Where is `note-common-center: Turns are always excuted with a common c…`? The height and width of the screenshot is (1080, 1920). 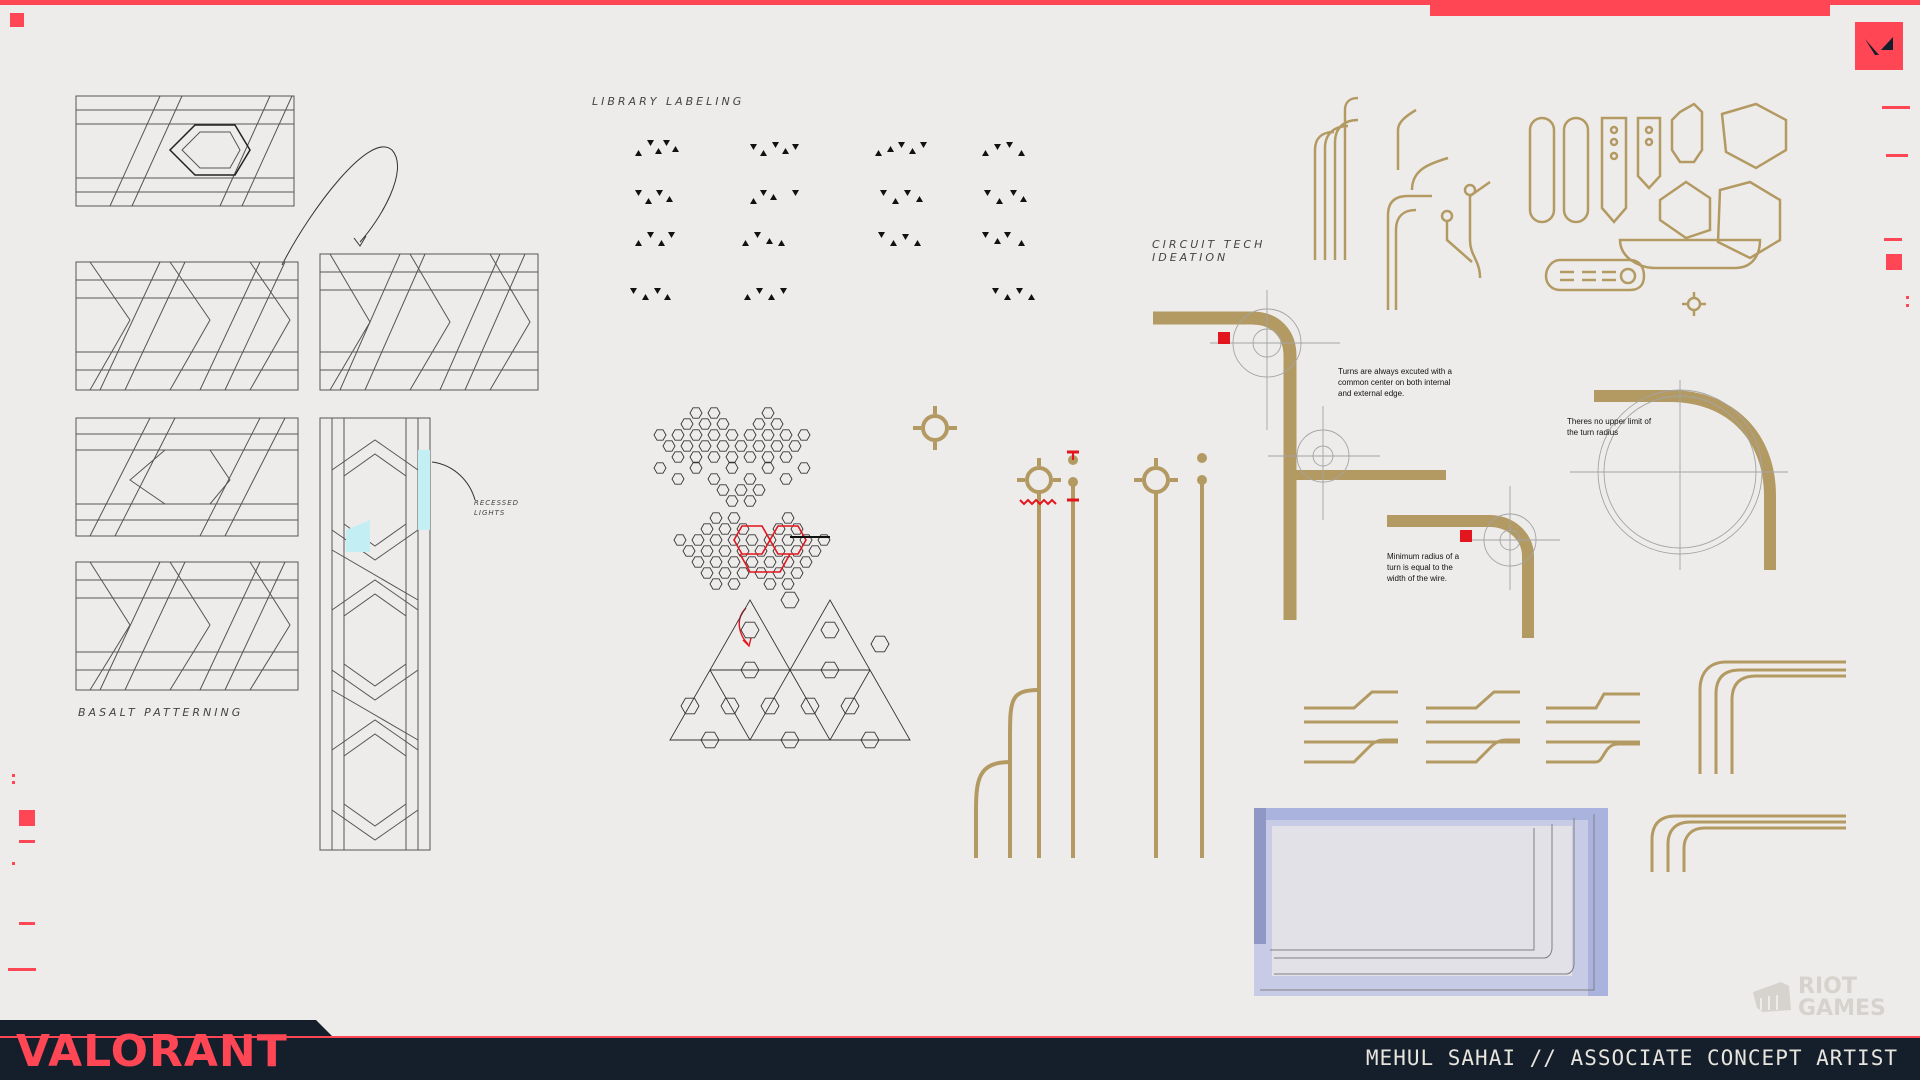
note-common-center: Turns are always excuted with a common c… is located at coordinates (1395, 382).